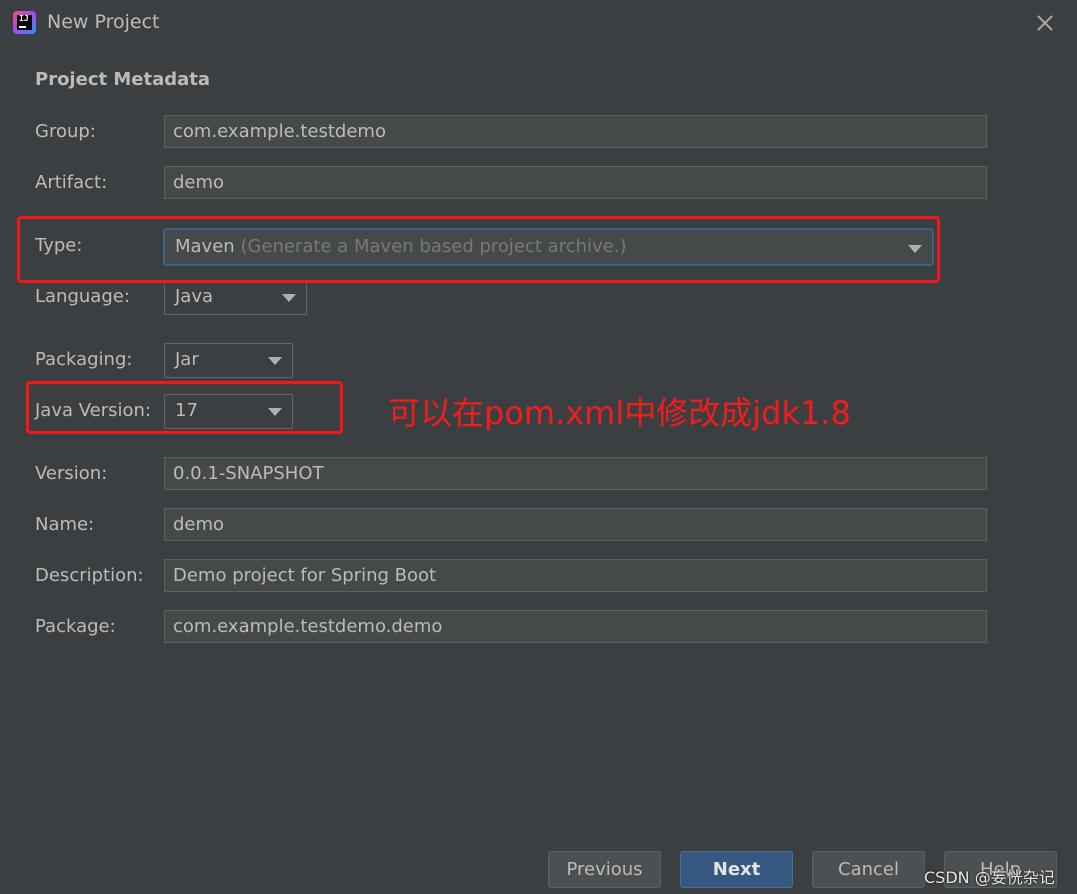 The width and height of the screenshot is (1077, 894). Describe the element at coordinates (123, 79) in the screenshot. I see `section-title: Project Metadata` at that location.